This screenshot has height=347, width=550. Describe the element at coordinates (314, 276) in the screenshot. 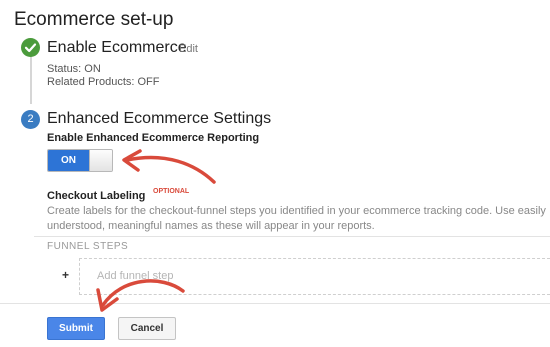

I see `add-funnel-step-field: Add funnel step` at that location.